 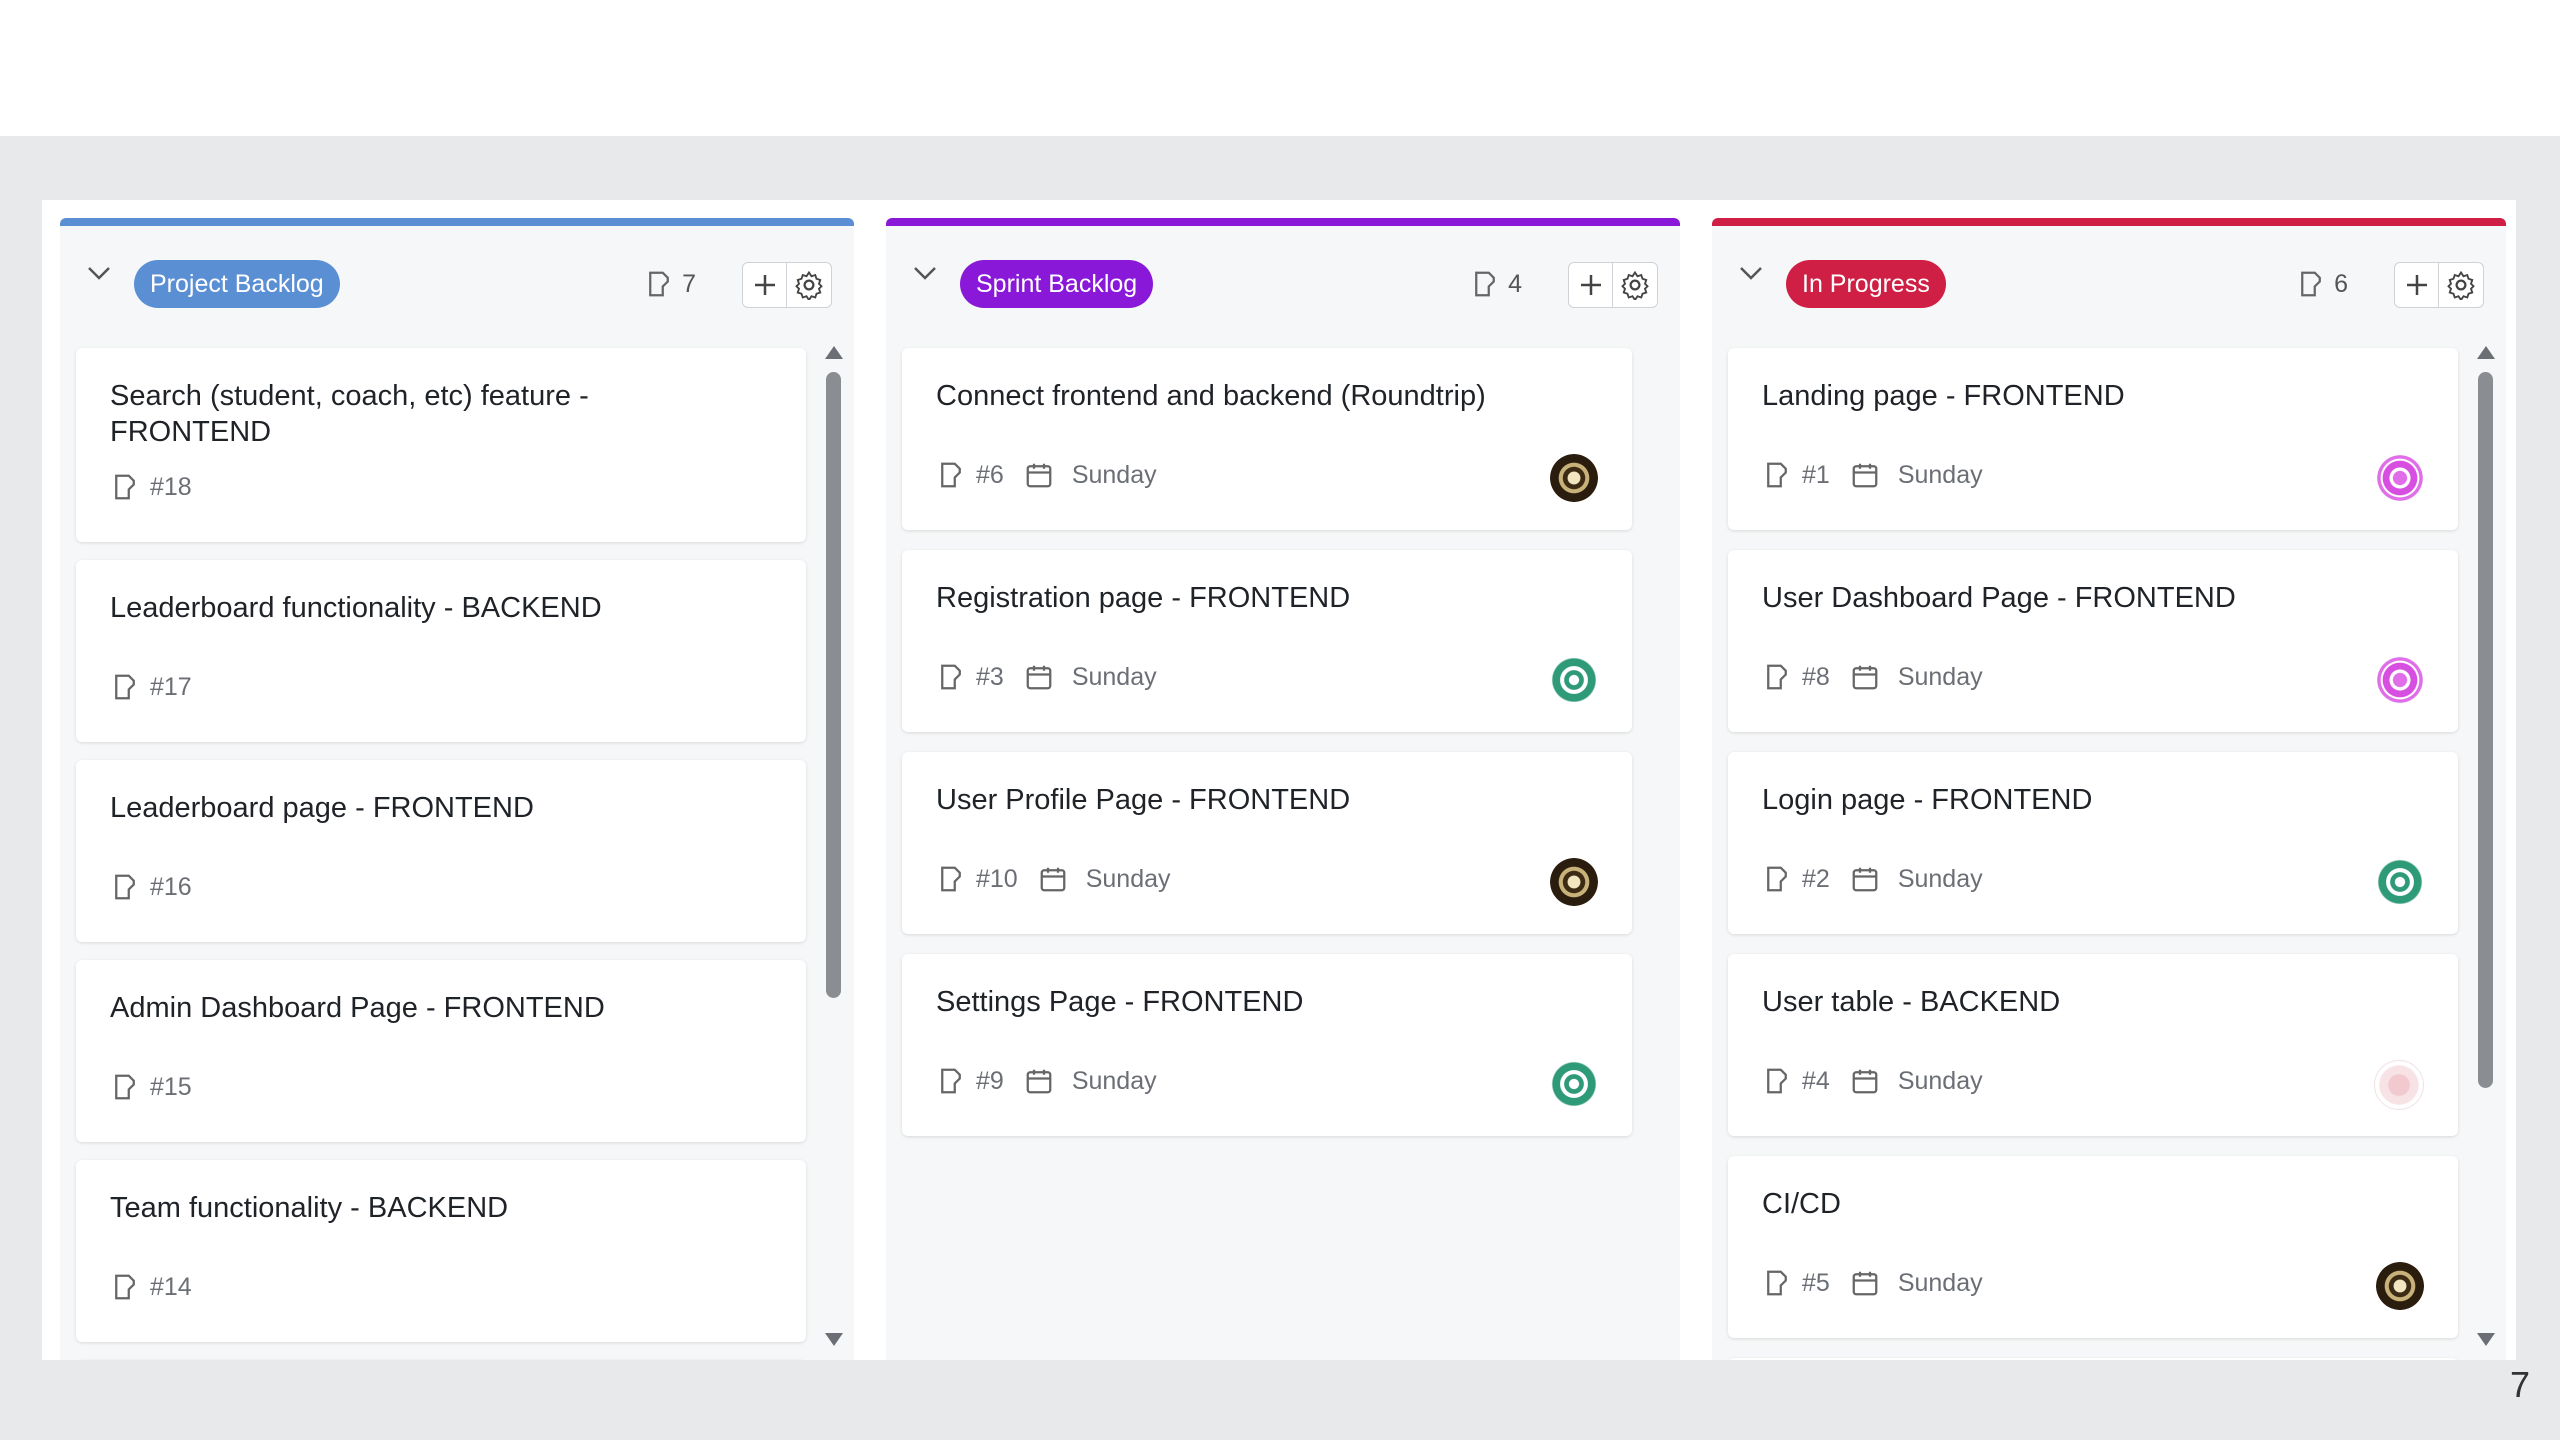 I want to click on column-header: Sprint Backlog 4, so click(x=1283, y=274).